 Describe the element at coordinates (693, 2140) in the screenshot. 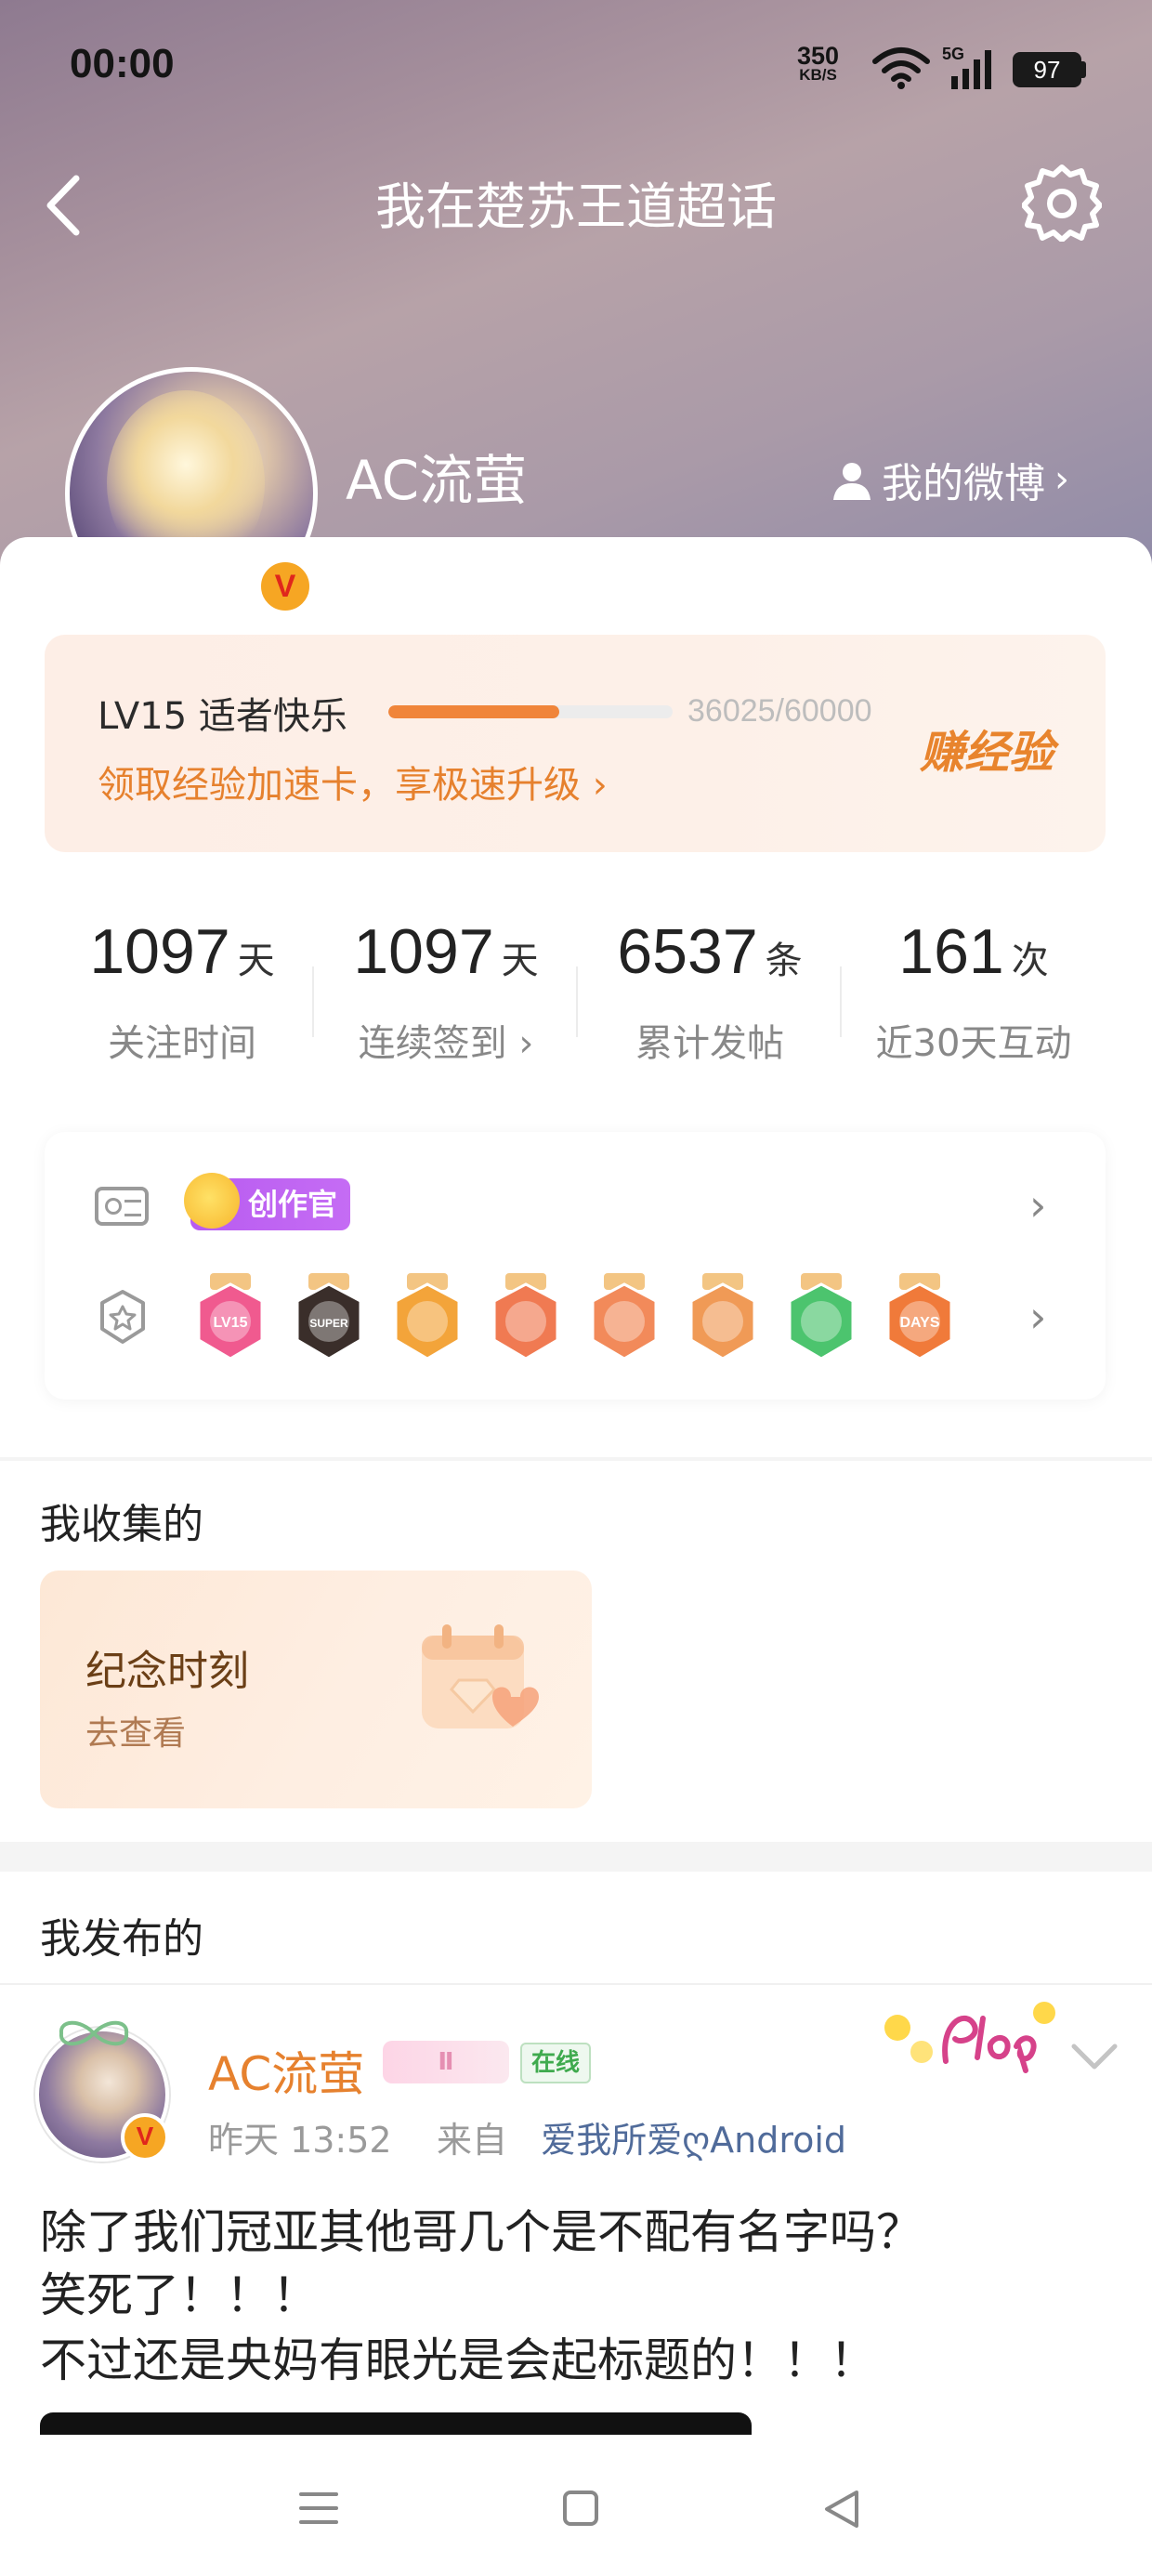

I see `post-source: 爱我所爱ღAndroid` at that location.